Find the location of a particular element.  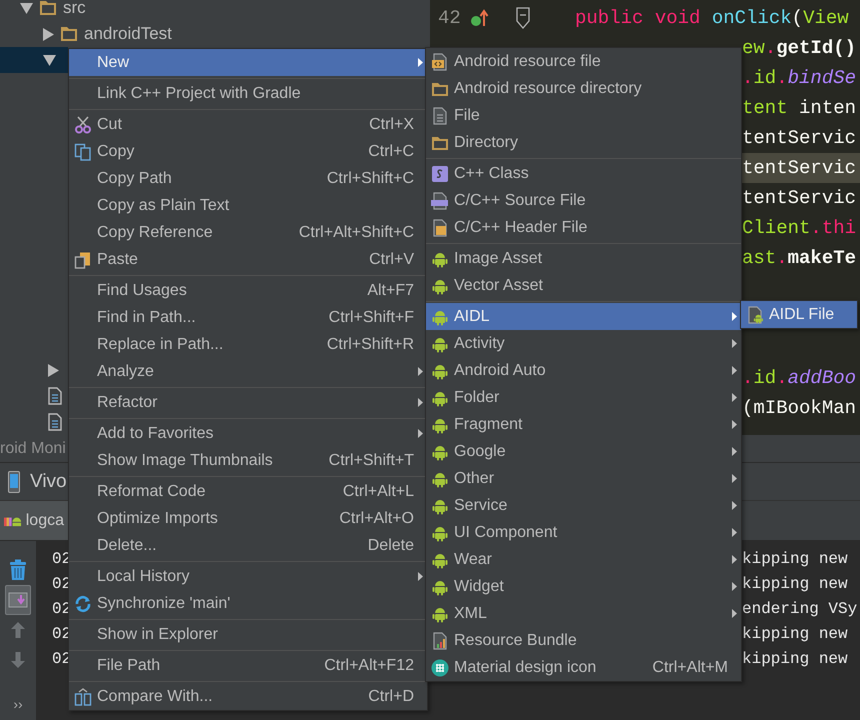

menu-item: Material design icon Ctrl+Alt+M is located at coordinates (583, 667).